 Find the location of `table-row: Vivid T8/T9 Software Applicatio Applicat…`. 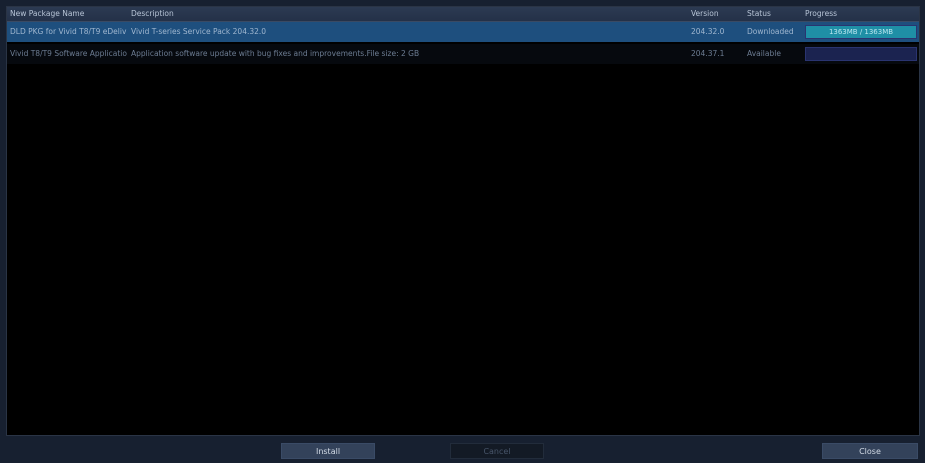

table-row: Vivid T8/T9 Software Applicatio Applicat… is located at coordinates (463, 54).